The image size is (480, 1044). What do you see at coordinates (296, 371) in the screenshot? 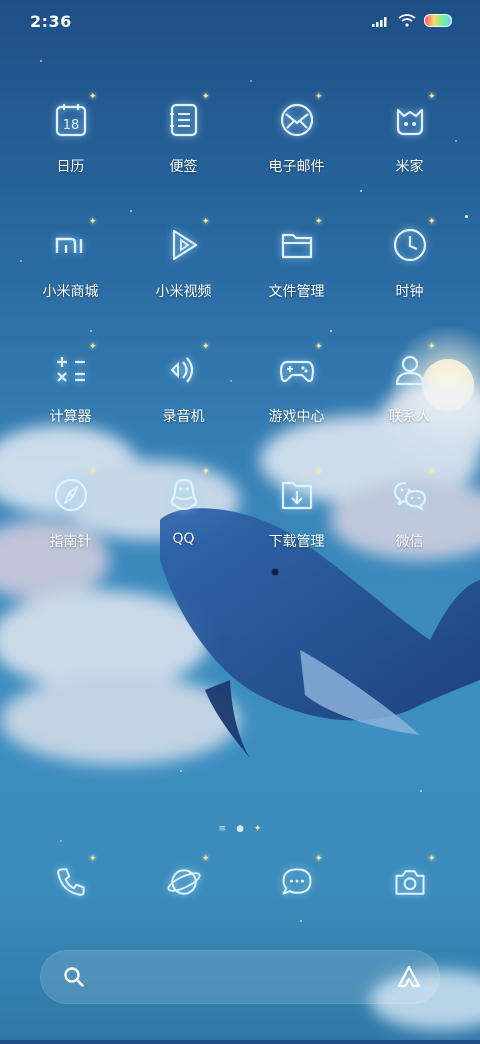
I see `gamepad-icon` at bounding box center [296, 371].